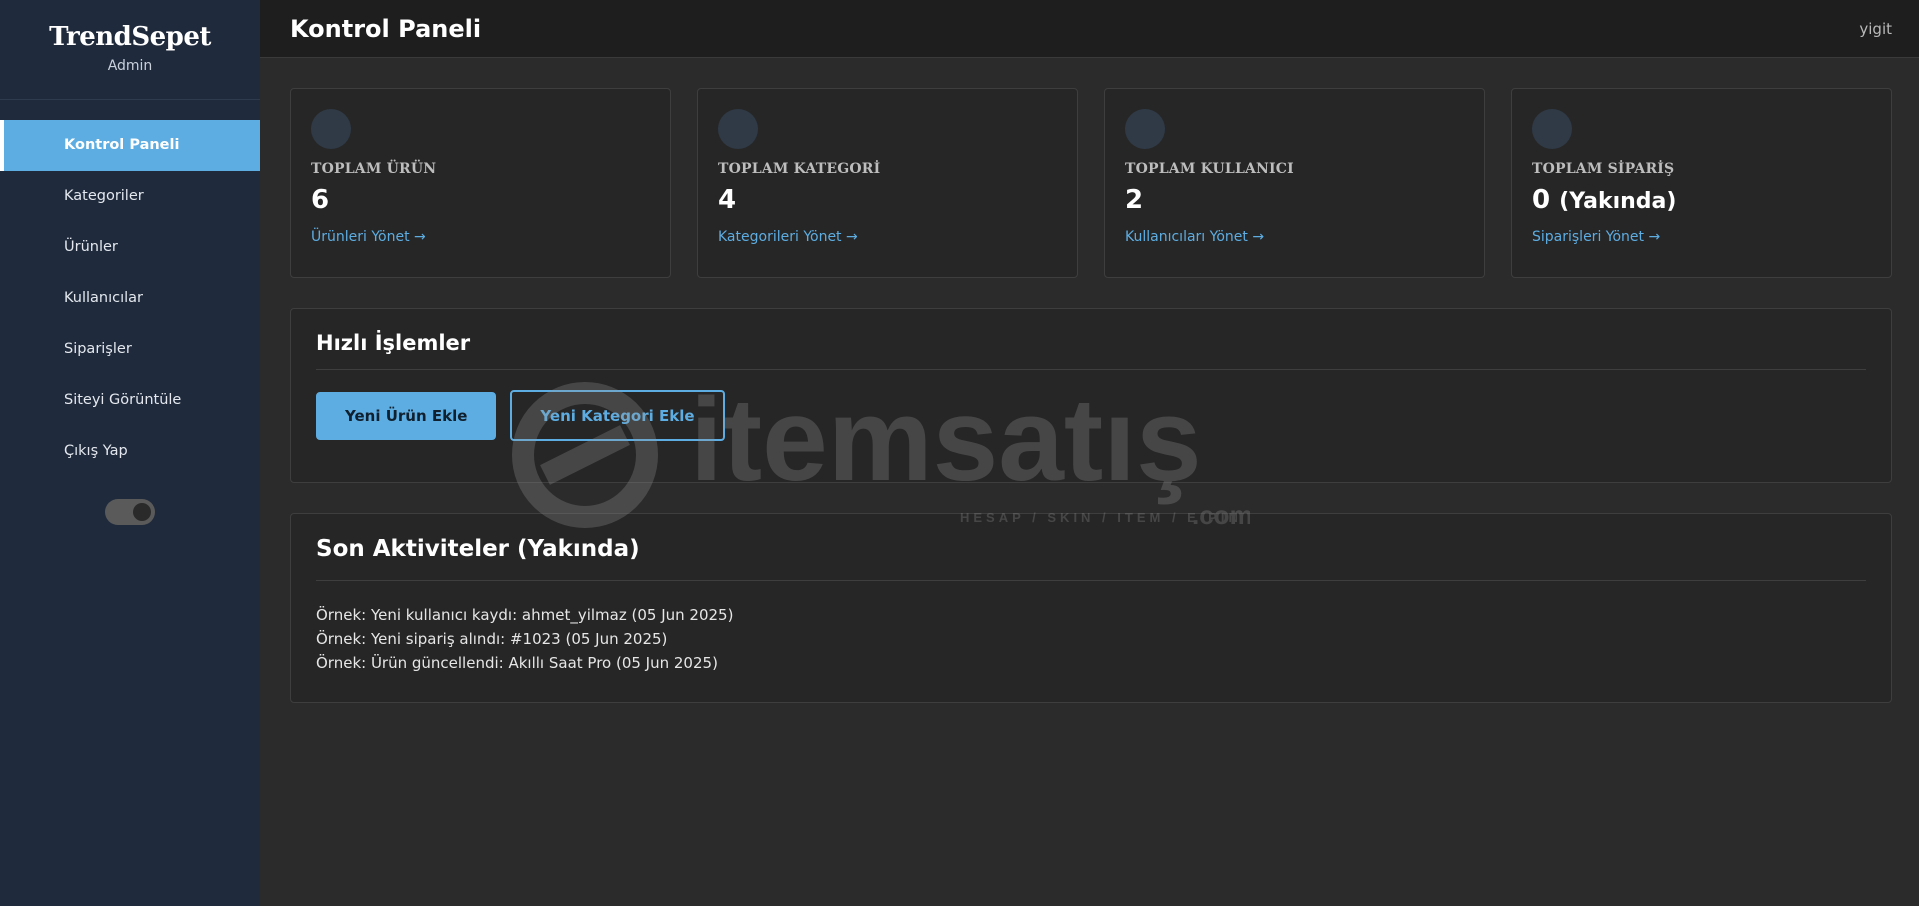  What do you see at coordinates (1209, 169) in the screenshot?
I see `stat-label: TOPLAM KULLANICI` at bounding box center [1209, 169].